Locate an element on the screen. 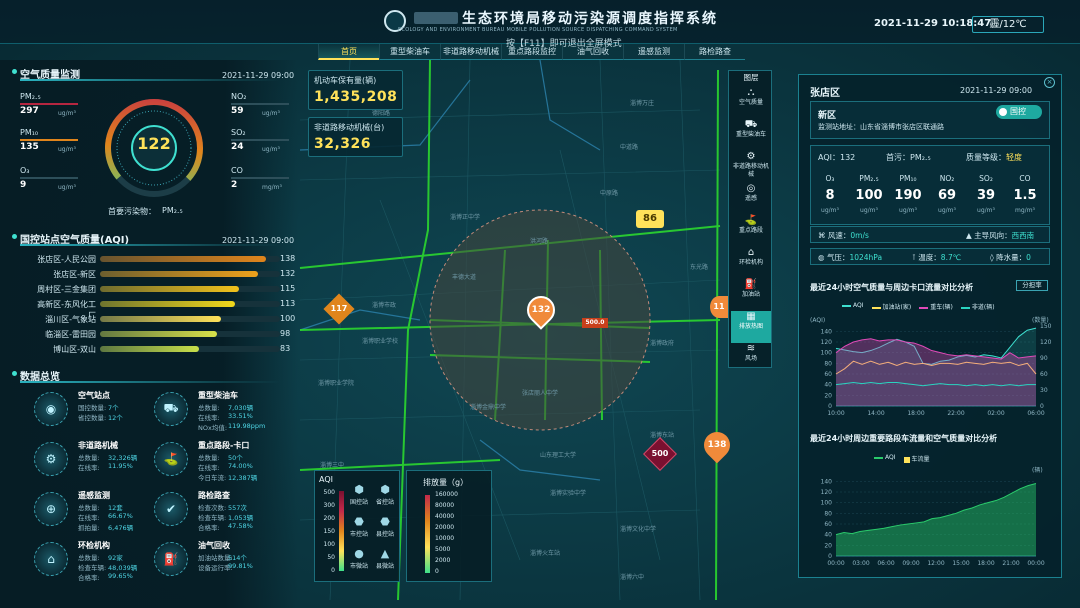  tab-diesel: 重型柴油车 is located at coordinates (409, 52).